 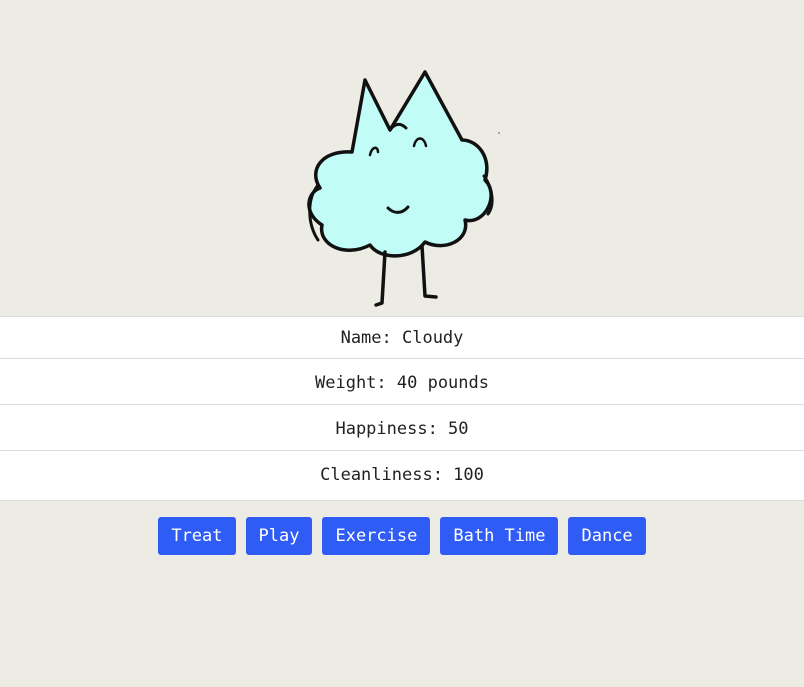 I want to click on play-button: Play, so click(x=279, y=536).